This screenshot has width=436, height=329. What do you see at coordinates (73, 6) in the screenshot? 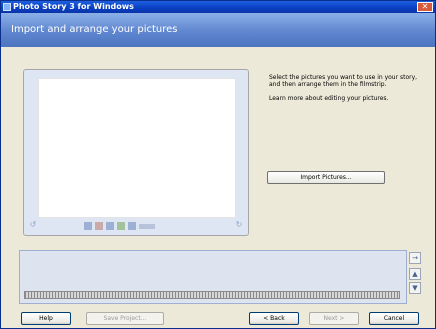
I see `window-title: Photo Story 3 for Windows` at bounding box center [73, 6].